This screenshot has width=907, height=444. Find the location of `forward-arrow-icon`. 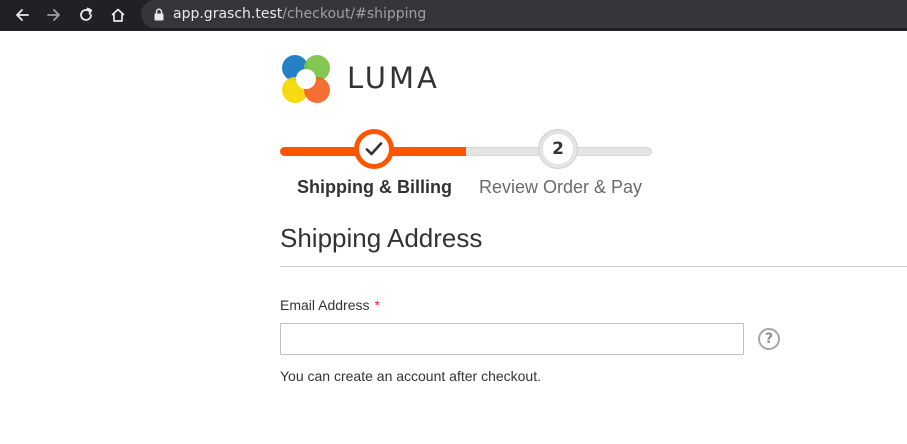

forward-arrow-icon is located at coordinates (53, 15).